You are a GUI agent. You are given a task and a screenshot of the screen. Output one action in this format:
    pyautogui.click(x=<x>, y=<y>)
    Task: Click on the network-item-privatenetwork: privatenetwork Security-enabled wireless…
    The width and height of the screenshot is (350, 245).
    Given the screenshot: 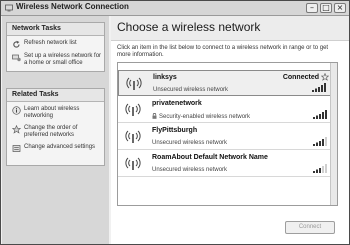 What is the action you would take?
    pyautogui.click(x=225, y=110)
    